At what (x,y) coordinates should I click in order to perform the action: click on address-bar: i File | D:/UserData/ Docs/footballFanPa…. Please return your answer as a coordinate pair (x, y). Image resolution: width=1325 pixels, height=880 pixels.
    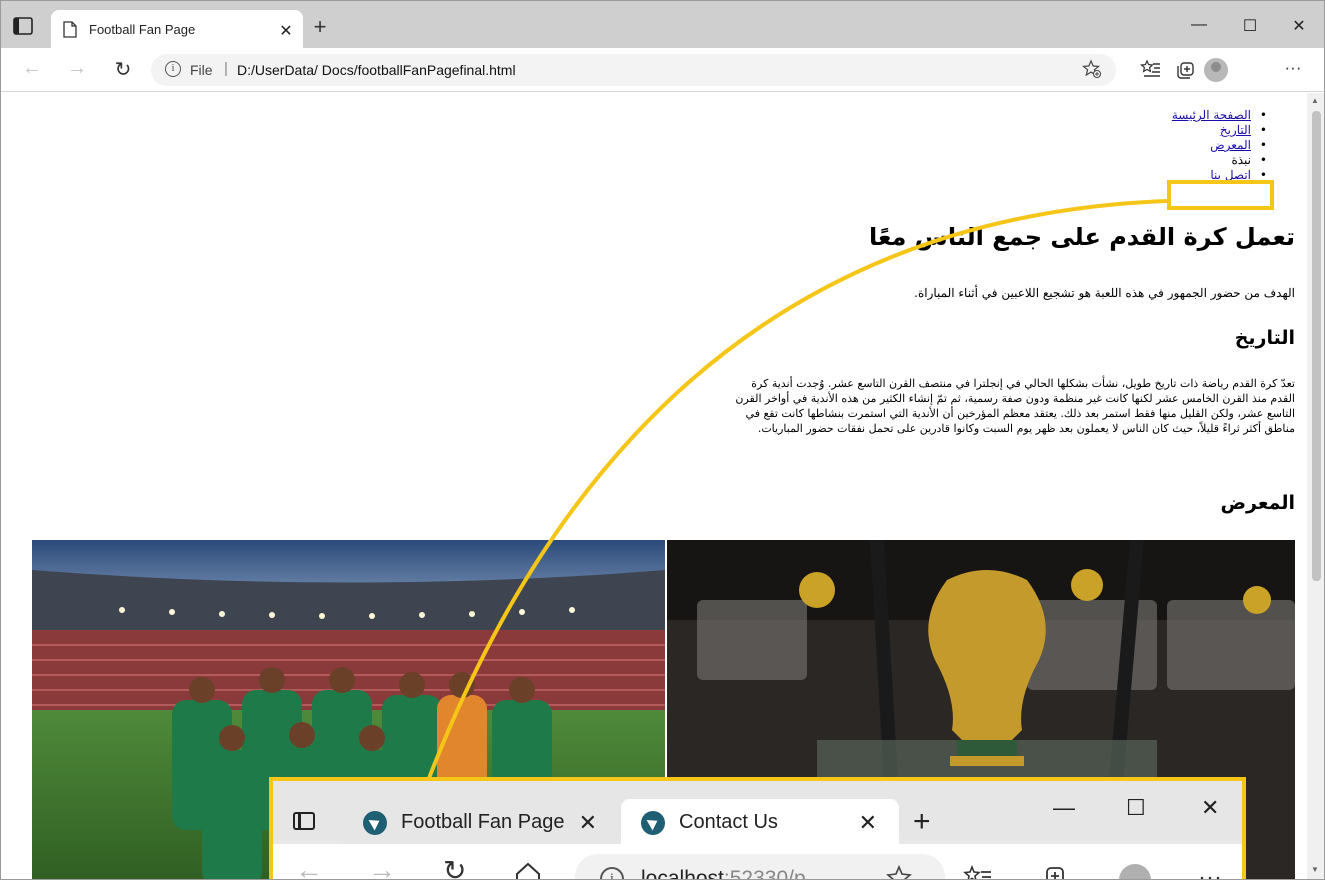
    Looking at the image, I should click on (633, 70).